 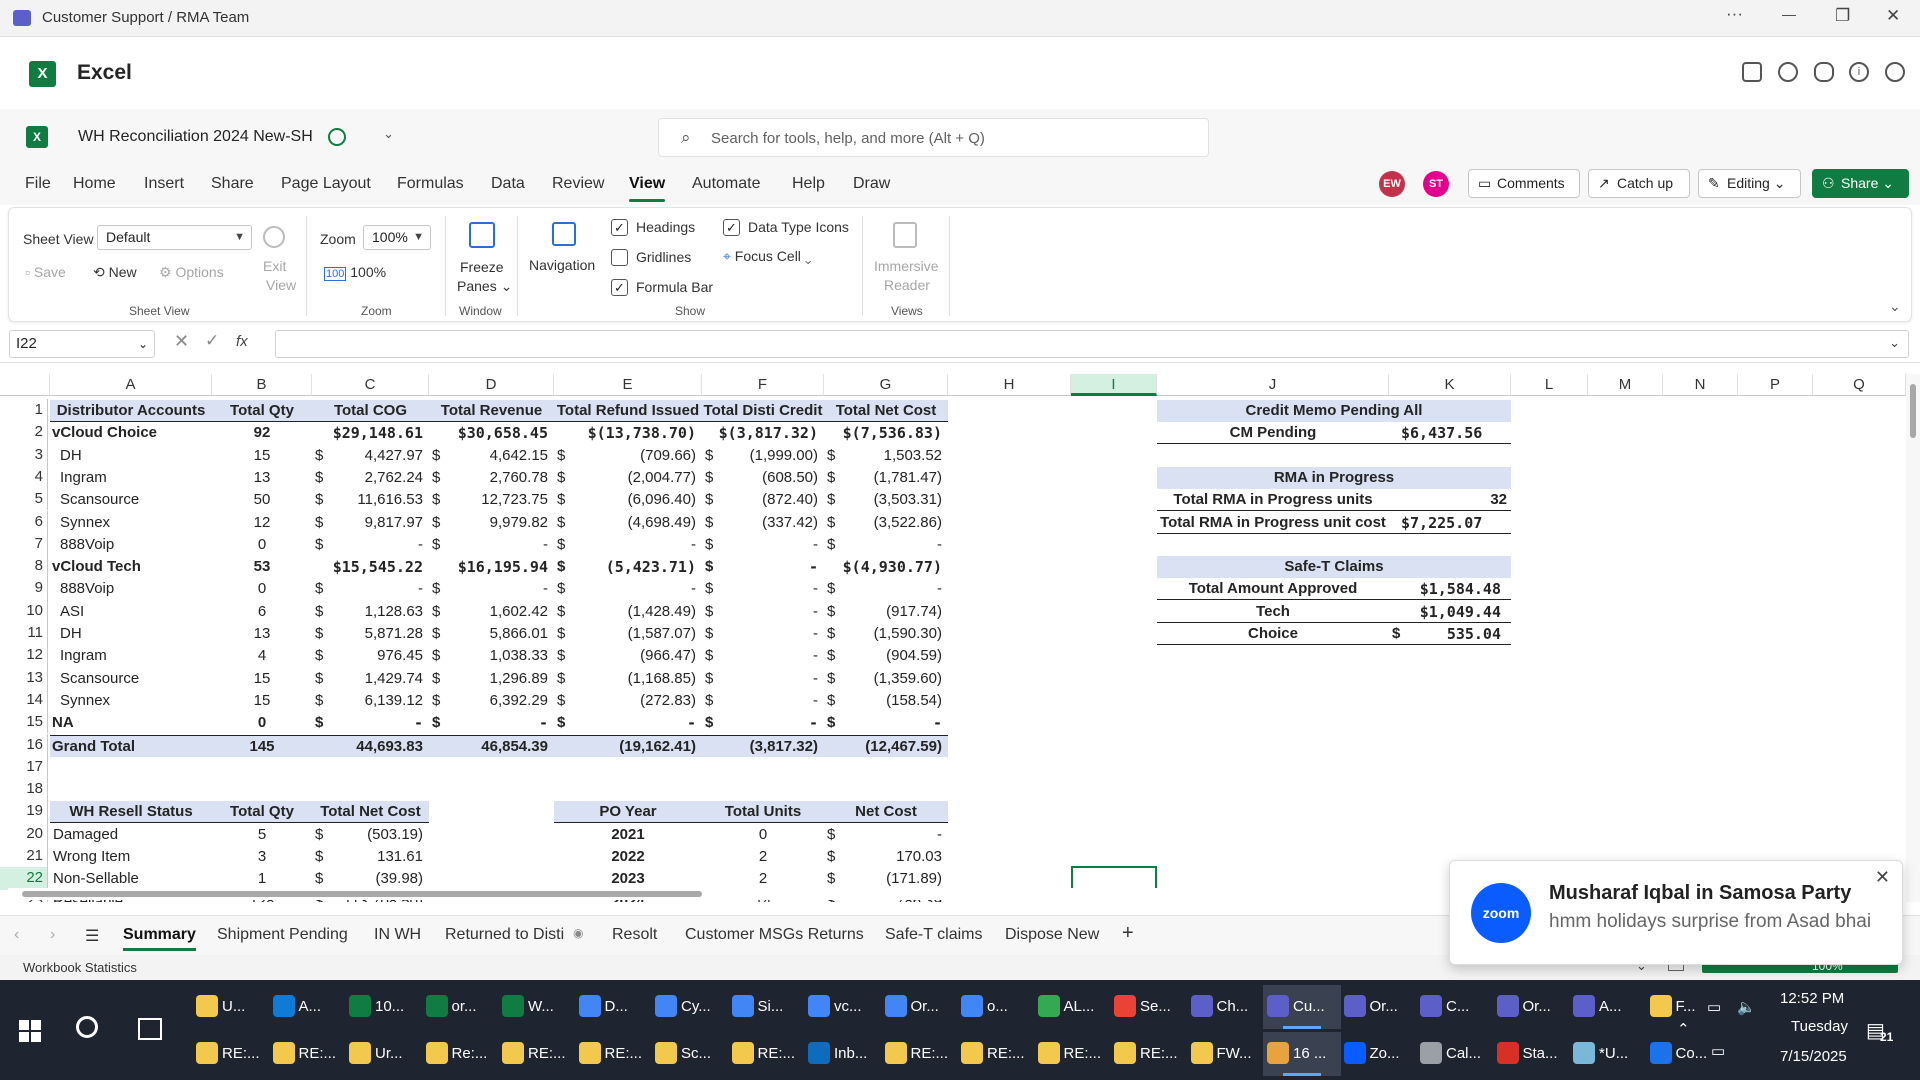 What do you see at coordinates (1913, 638) in the screenshot?
I see `vertical-scrollbar` at bounding box center [1913, 638].